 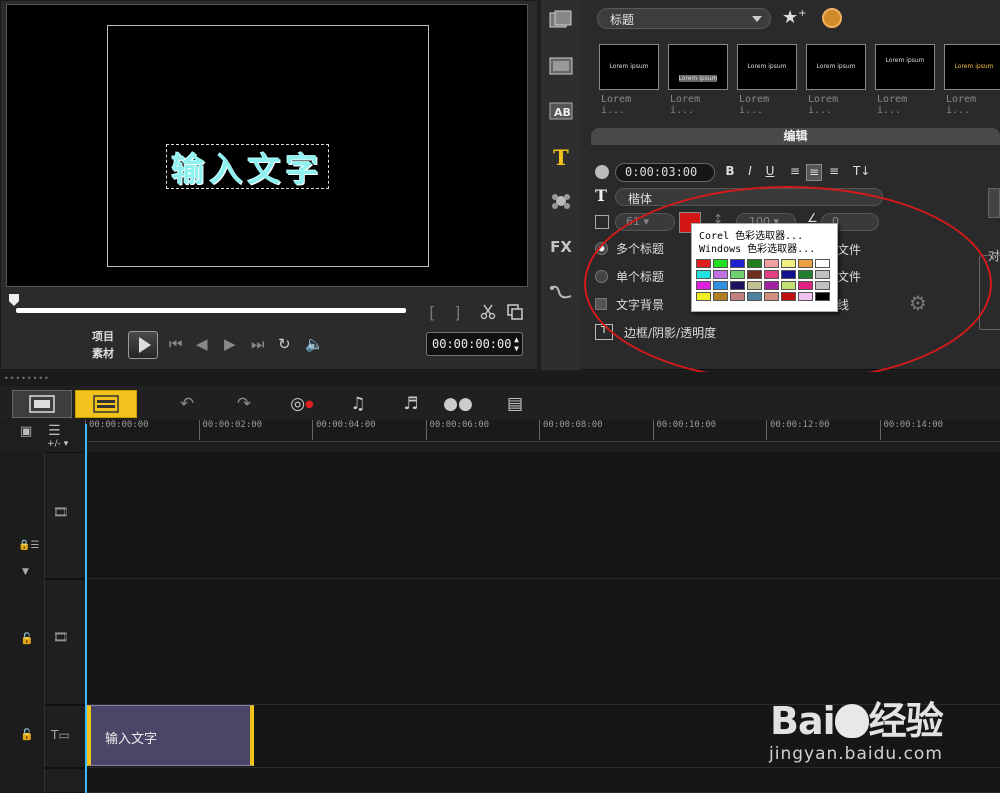 I want to click on panel-edge-button, so click(x=994, y=203).